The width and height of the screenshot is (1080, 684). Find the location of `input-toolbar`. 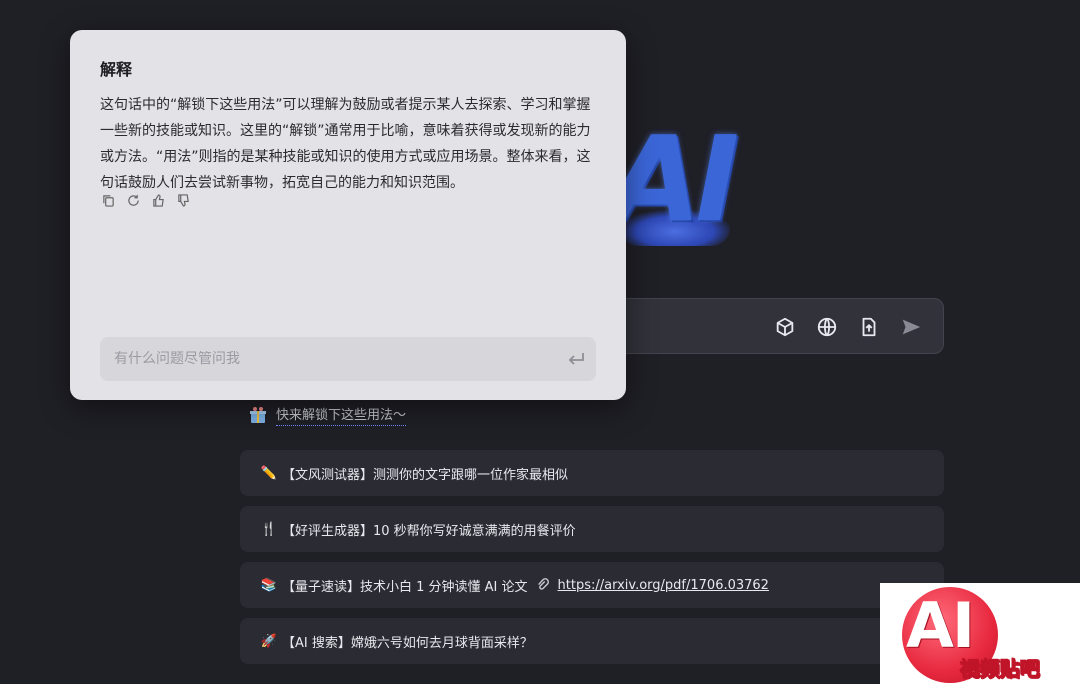

input-toolbar is located at coordinates (848, 327).